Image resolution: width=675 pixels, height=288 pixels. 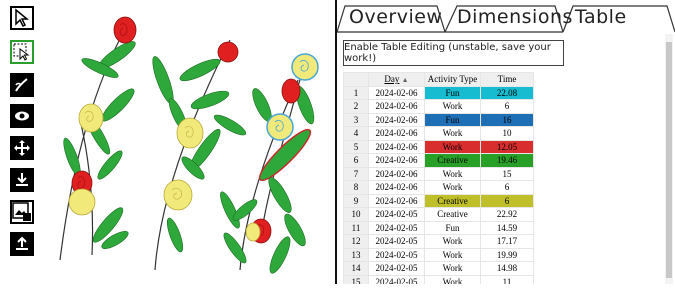 I want to click on column-header-day: Day ▲, so click(x=396, y=79).